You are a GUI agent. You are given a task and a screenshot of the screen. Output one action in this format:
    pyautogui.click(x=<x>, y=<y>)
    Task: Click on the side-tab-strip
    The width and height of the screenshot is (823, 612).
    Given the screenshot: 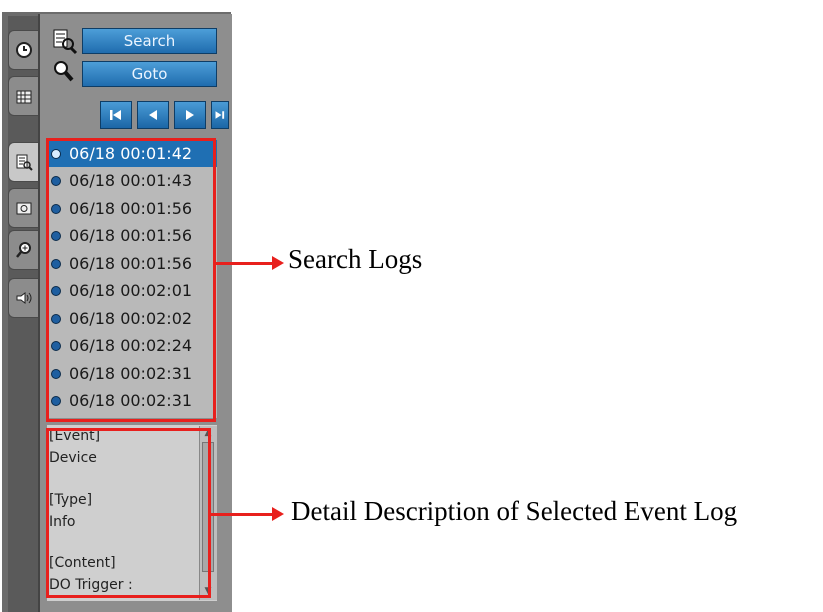 What is the action you would take?
    pyautogui.click(x=23, y=314)
    